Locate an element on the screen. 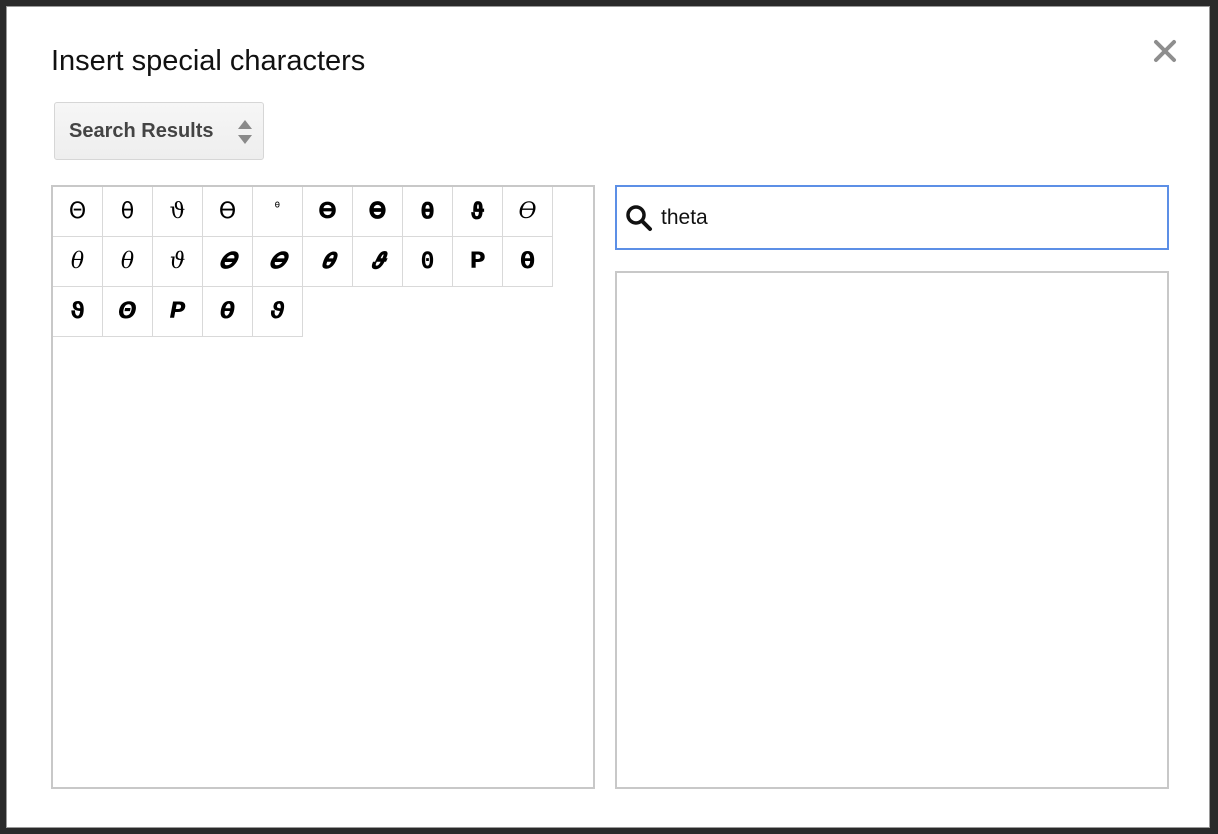 The width and height of the screenshot is (1218, 834). character-cell: ϴ is located at coordinates (228, 212).